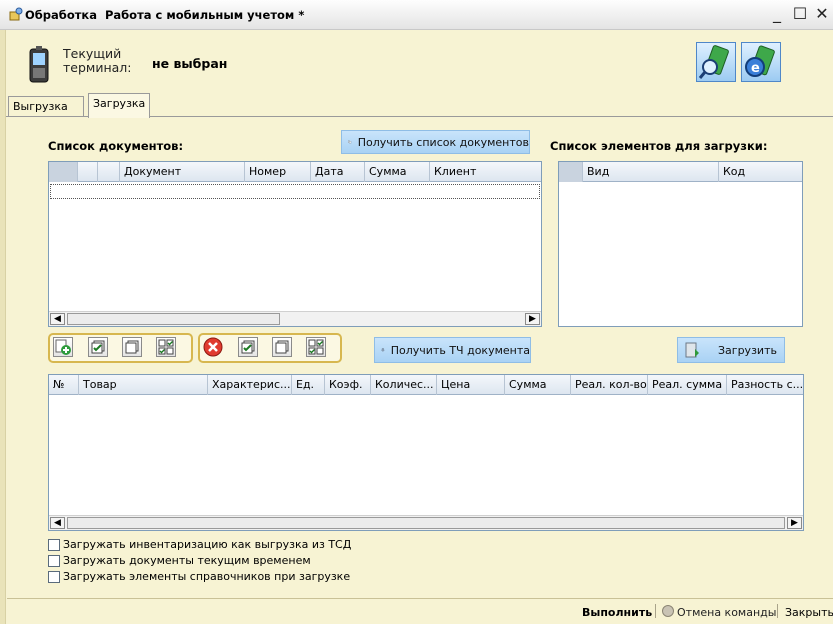  I want to click on close-button: ✕, so click(822, 14).